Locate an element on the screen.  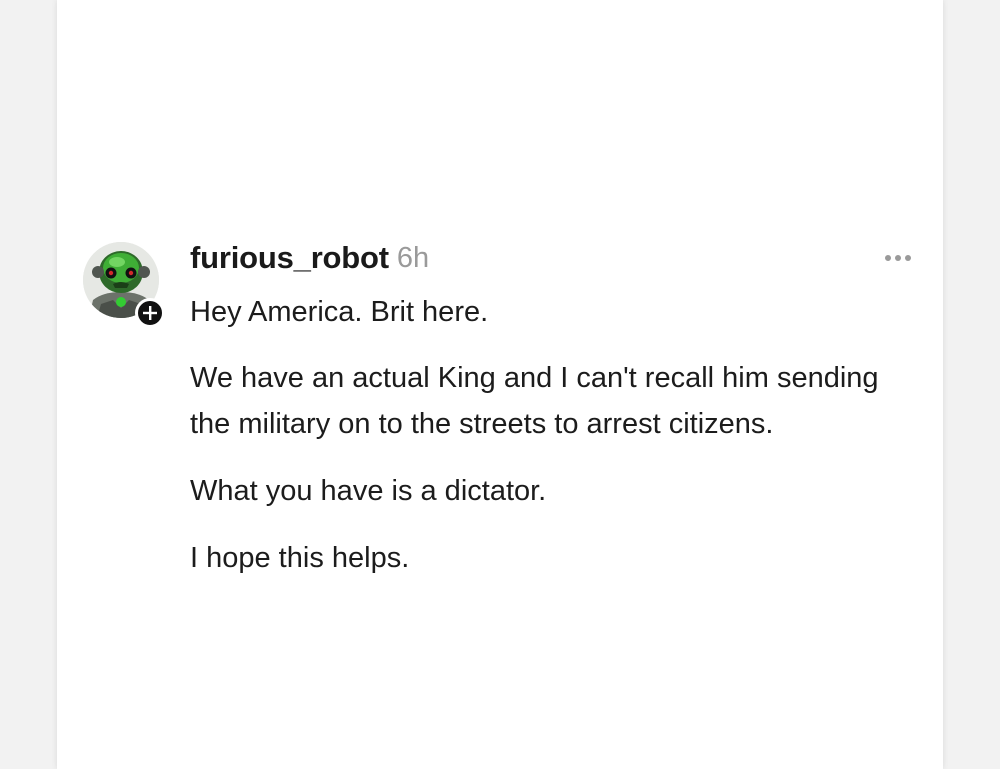
post-text-paragraph: I hope this helps. is located at coordinates (300, 558).